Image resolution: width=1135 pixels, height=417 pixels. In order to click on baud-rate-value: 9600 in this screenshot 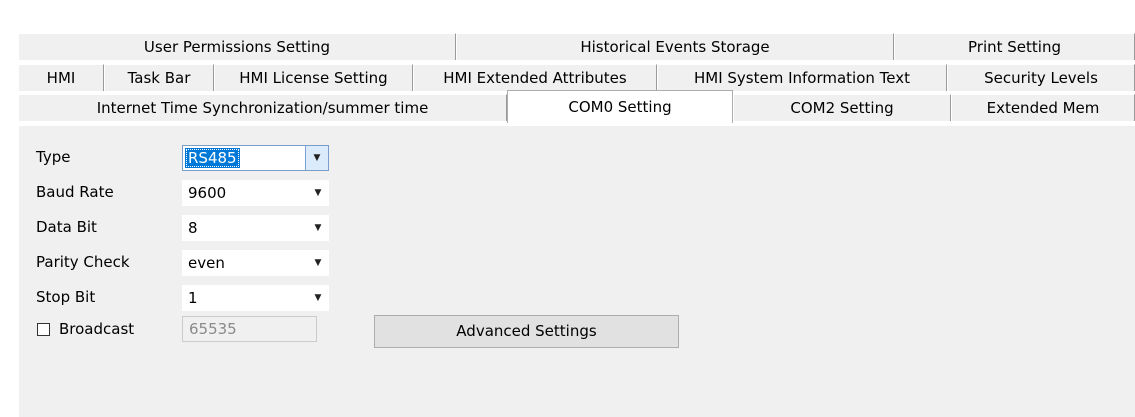, I will do `click(207, 193)`.